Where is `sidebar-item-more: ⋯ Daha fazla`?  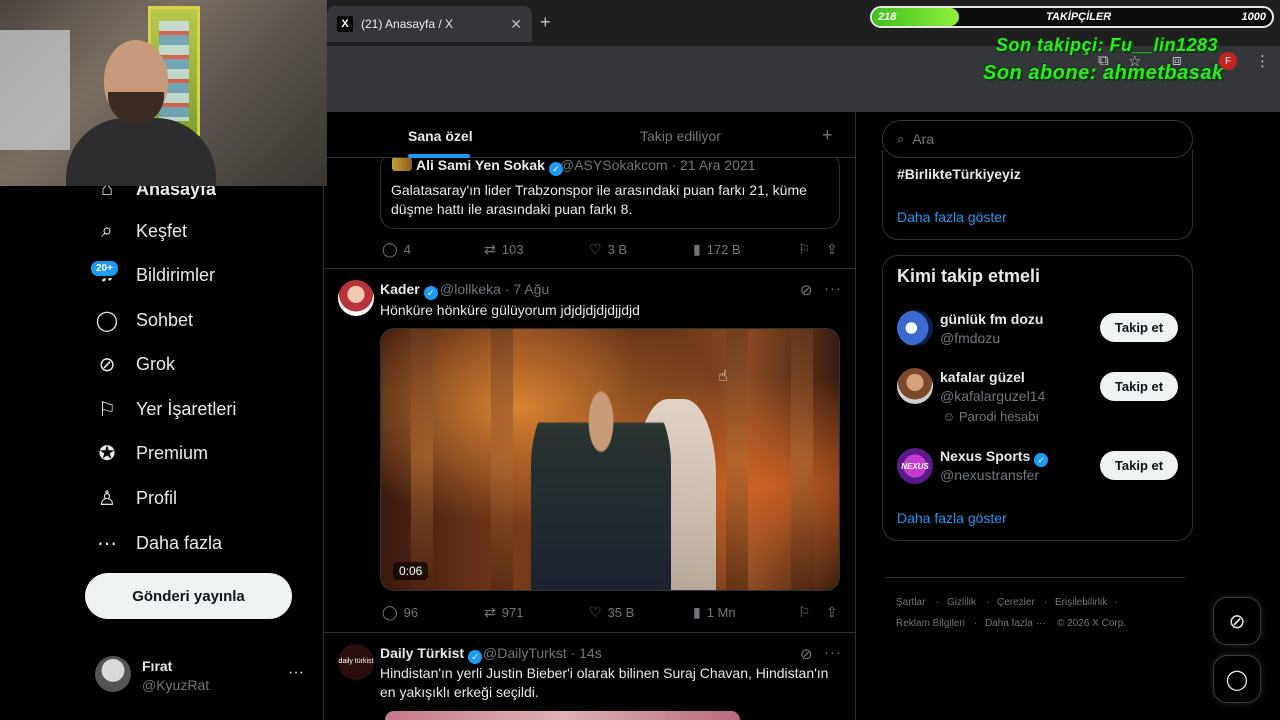 sidebar-item-more: ⋯ Daha fazla is located at coordinates (158, 543).